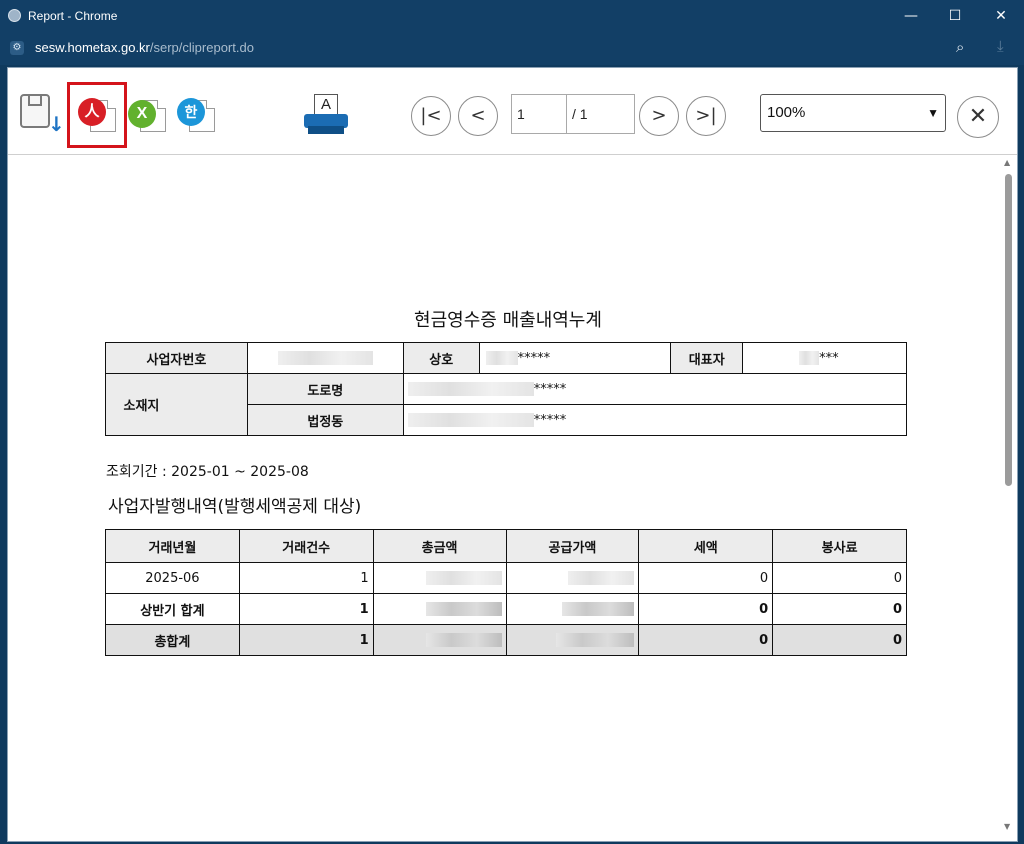 The height and width of the screenshot is (844, 1024). Describe the element at coordinates (506, 640) in the screenshot. I see `table-row: 총합계 1 0 0` at that location.